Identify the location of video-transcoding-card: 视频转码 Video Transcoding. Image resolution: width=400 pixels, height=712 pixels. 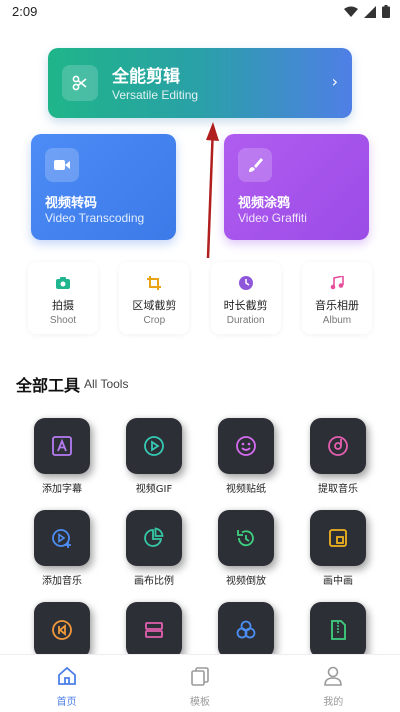
(103, 187).